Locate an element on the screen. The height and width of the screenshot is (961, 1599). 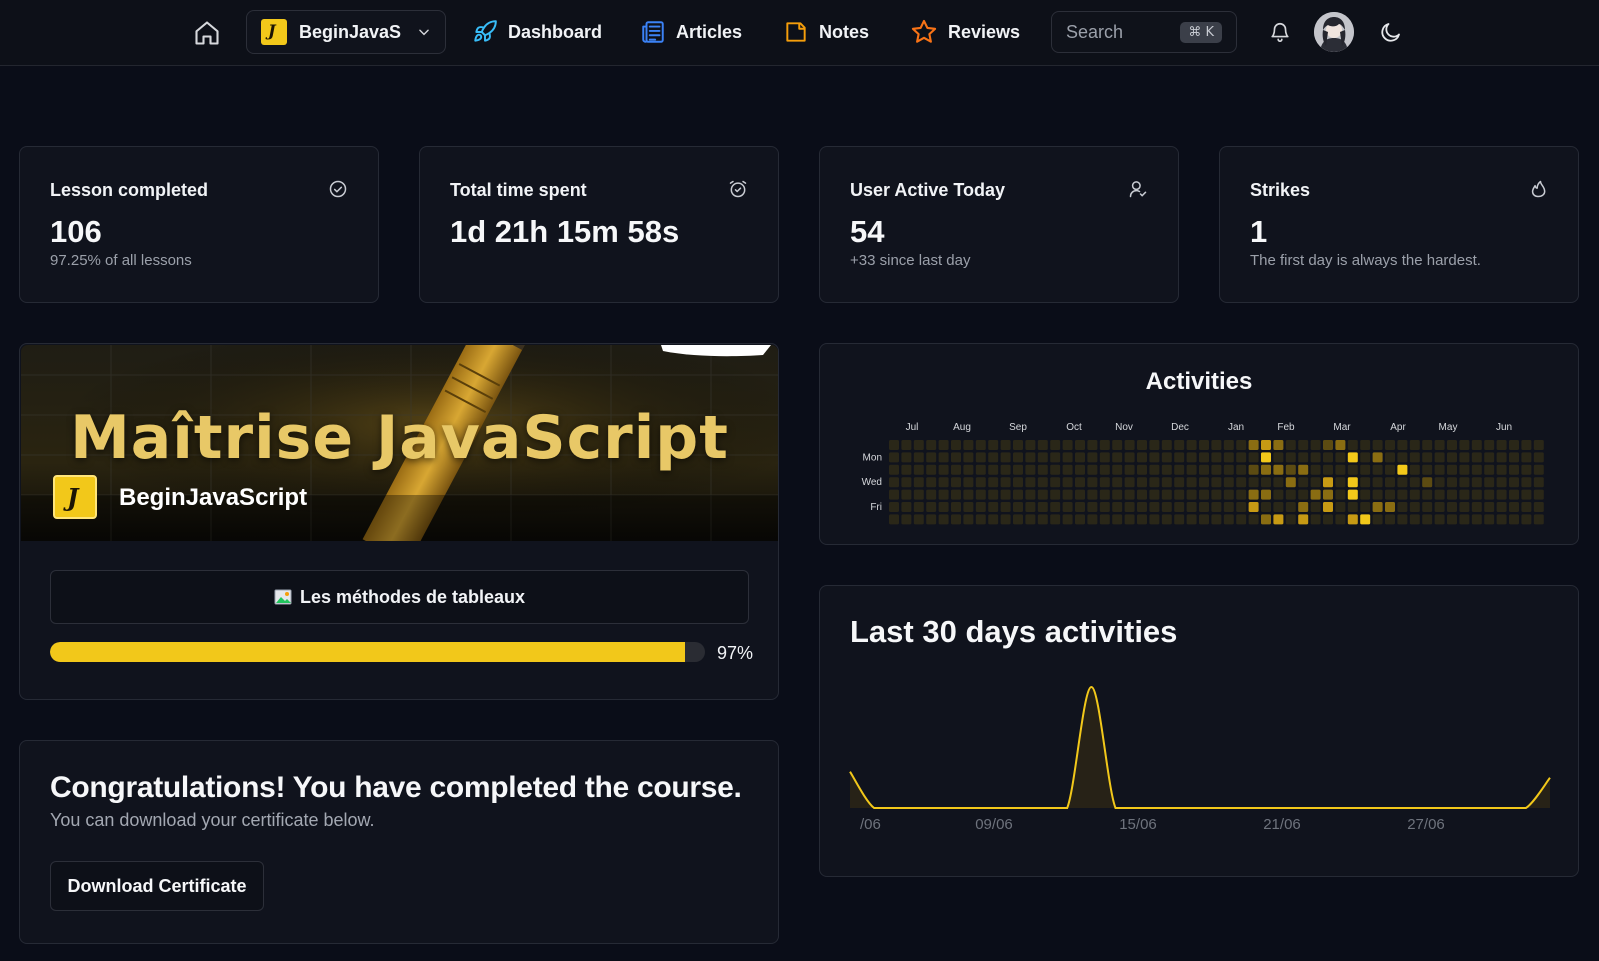
nav-reviews: Reviews is located at coordinates (965, 32).